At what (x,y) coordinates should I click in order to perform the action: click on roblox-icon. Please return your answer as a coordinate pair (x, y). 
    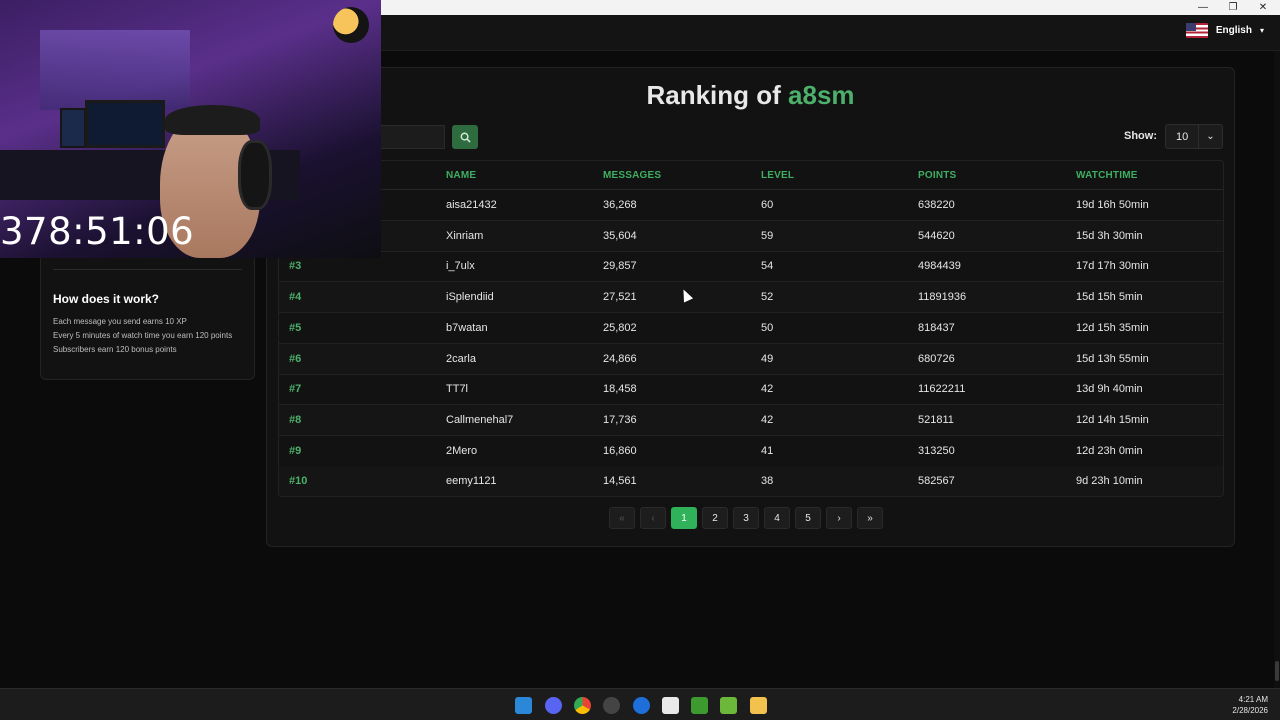
    Looking at the image, I should click on (670, 705).